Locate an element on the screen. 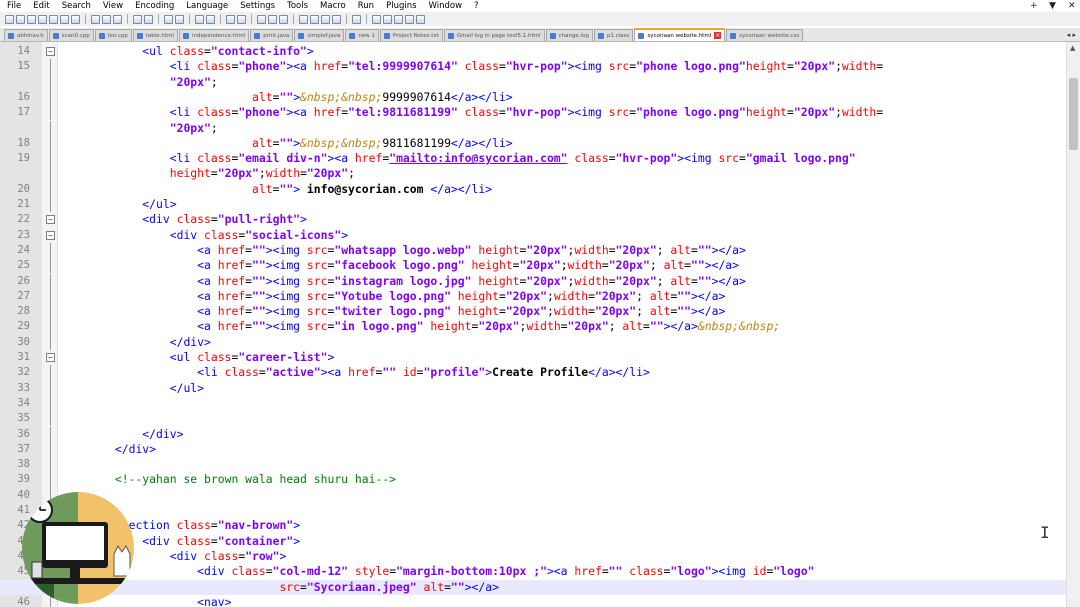 Image resolution: width=1080 pixels, height=607 pixels. window-menu-button: ▼ is located at coordinates (1052, 6).